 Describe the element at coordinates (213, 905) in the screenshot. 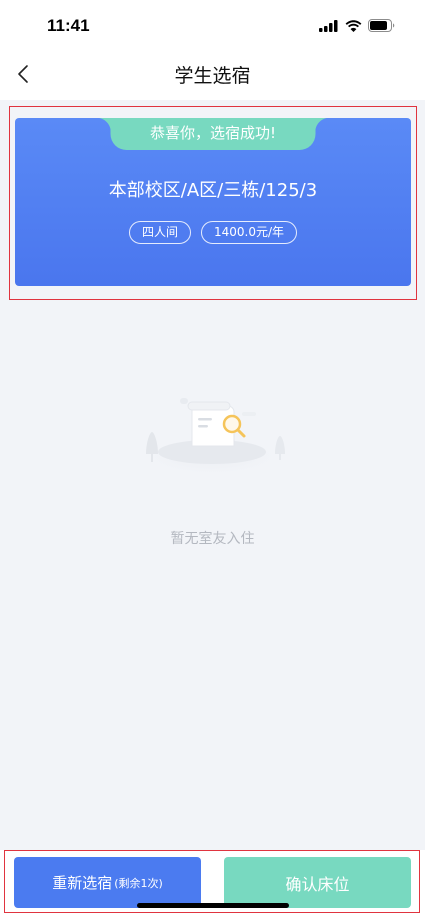

I see `home-indicator` at that location.